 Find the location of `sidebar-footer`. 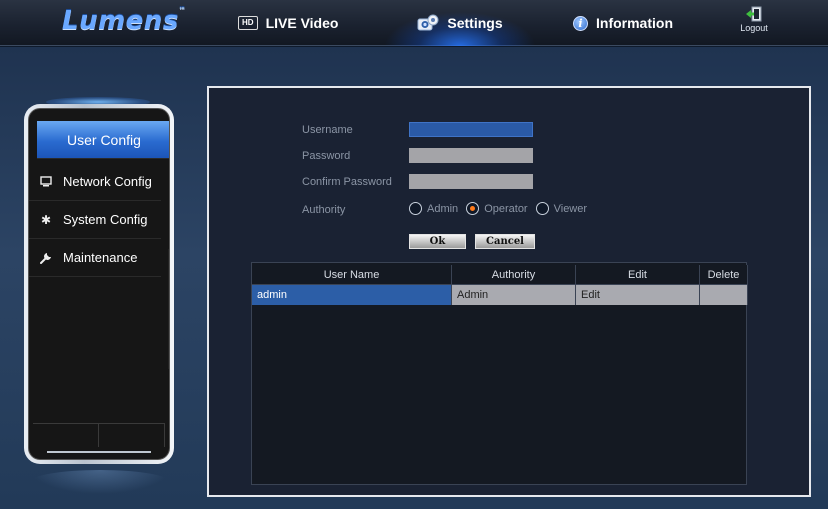

sidebar-footer is located at coordinates (99, 435).